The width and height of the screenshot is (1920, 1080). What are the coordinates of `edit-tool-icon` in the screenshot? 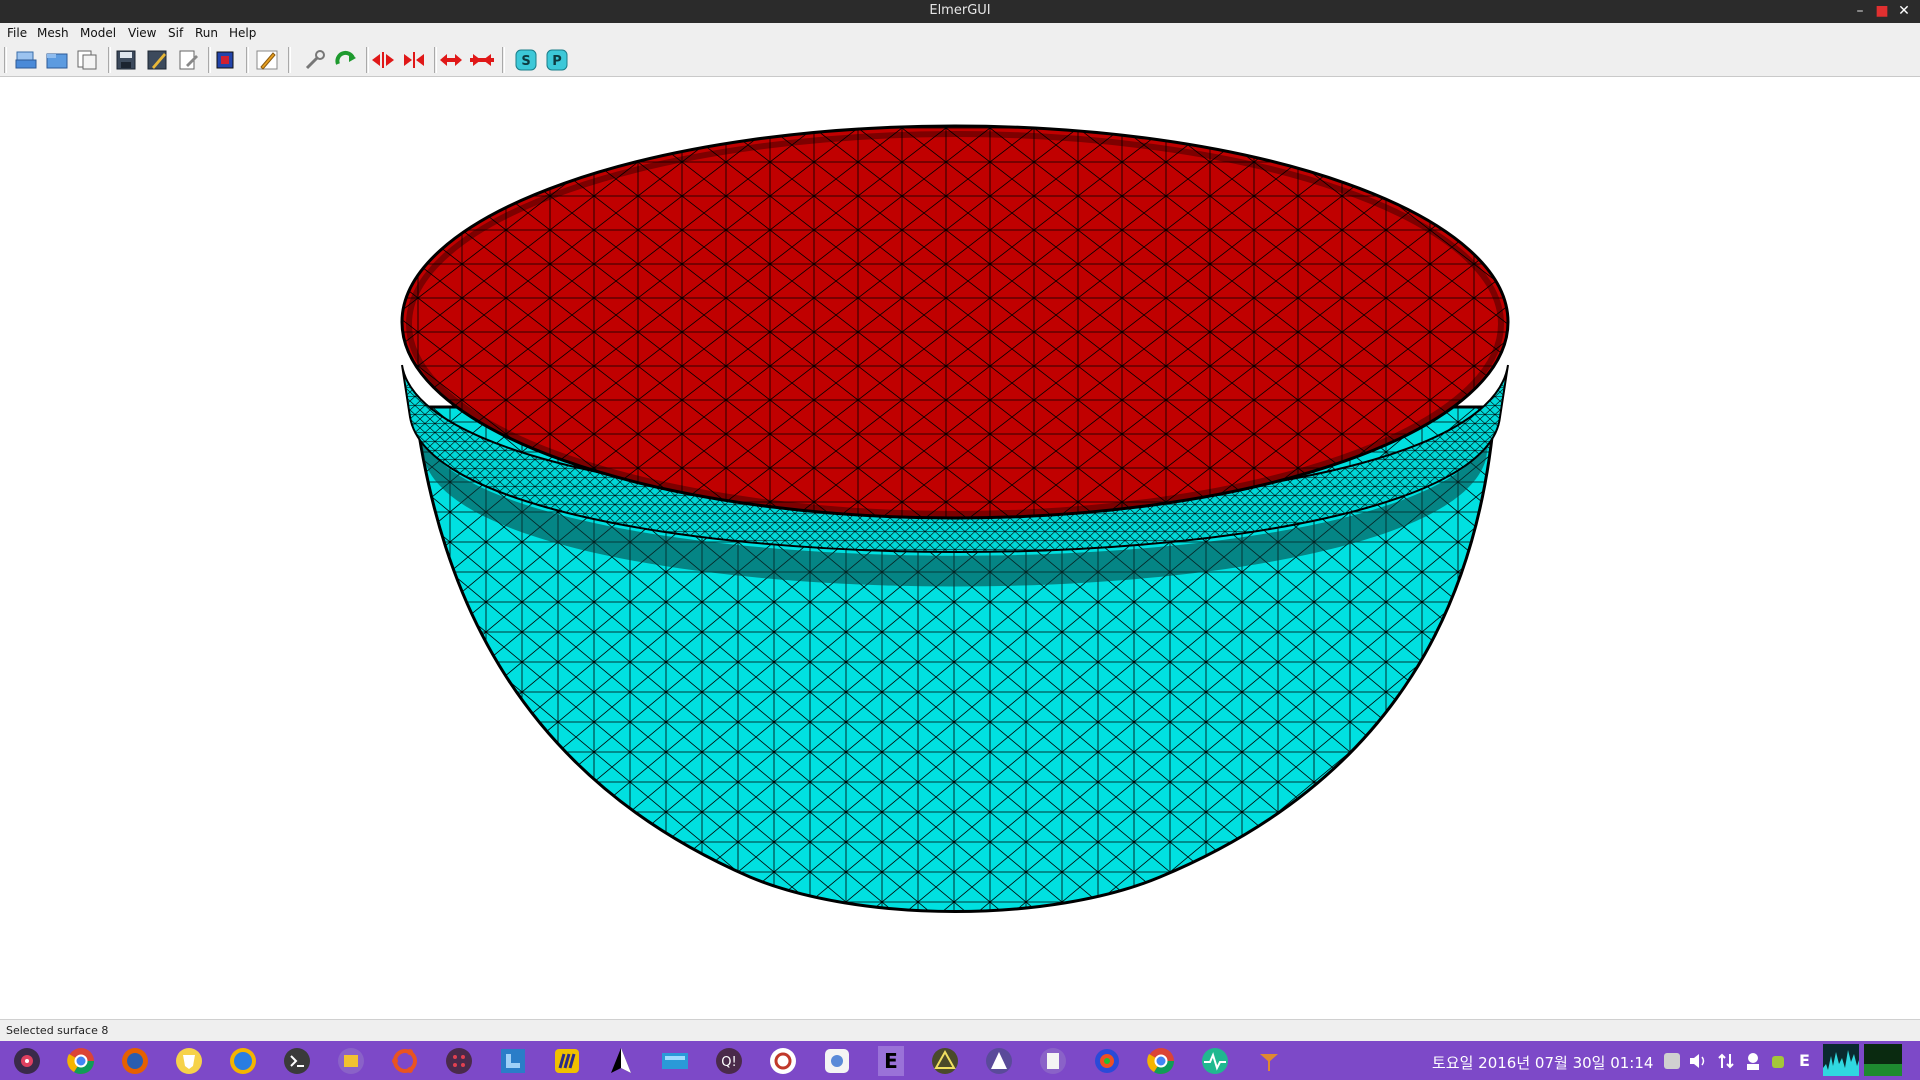 It's located at (315, 60).